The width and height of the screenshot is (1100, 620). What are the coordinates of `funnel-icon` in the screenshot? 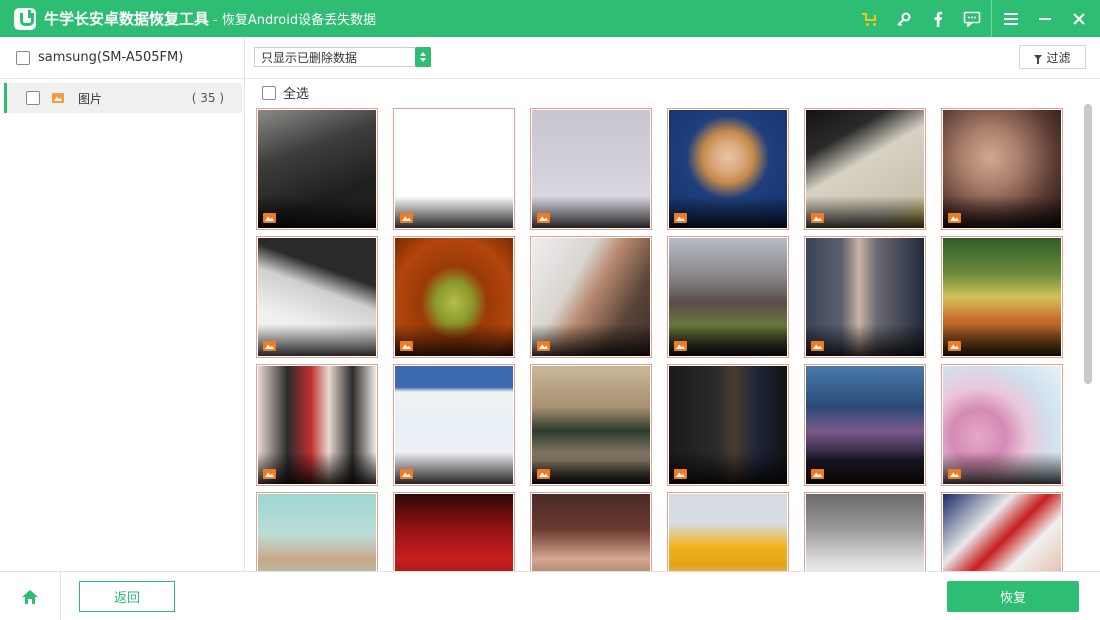 It's located at (1038, 59).